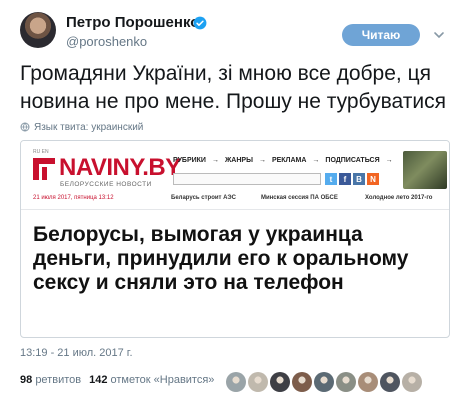 The height and width of the screenshot is (404, 470). I want to click on language-note-text: Язык твита: украинский, so click(88, 127).